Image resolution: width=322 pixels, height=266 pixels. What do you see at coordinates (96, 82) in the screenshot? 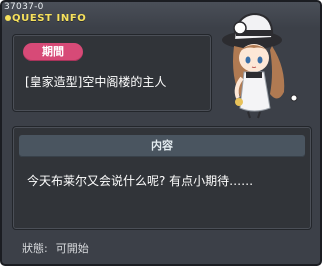
I see `quest-name: [皇家造型]空中阁楼的主人` at bounding box center [96, 82].